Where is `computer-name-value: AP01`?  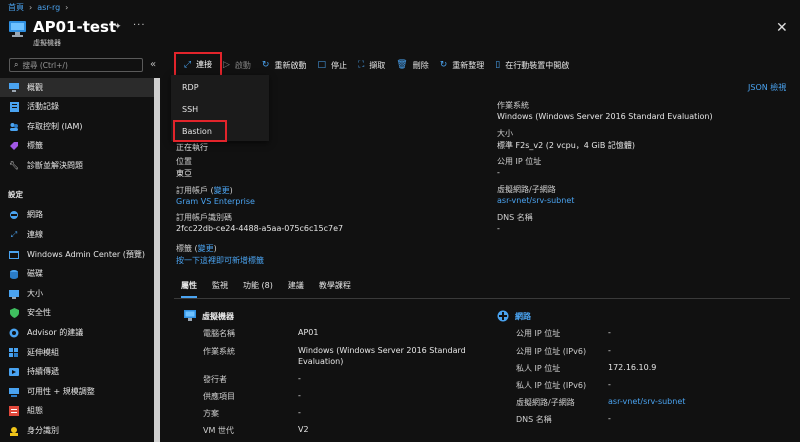 computer-name-value: AP01 is located at coordinates (308, 332).